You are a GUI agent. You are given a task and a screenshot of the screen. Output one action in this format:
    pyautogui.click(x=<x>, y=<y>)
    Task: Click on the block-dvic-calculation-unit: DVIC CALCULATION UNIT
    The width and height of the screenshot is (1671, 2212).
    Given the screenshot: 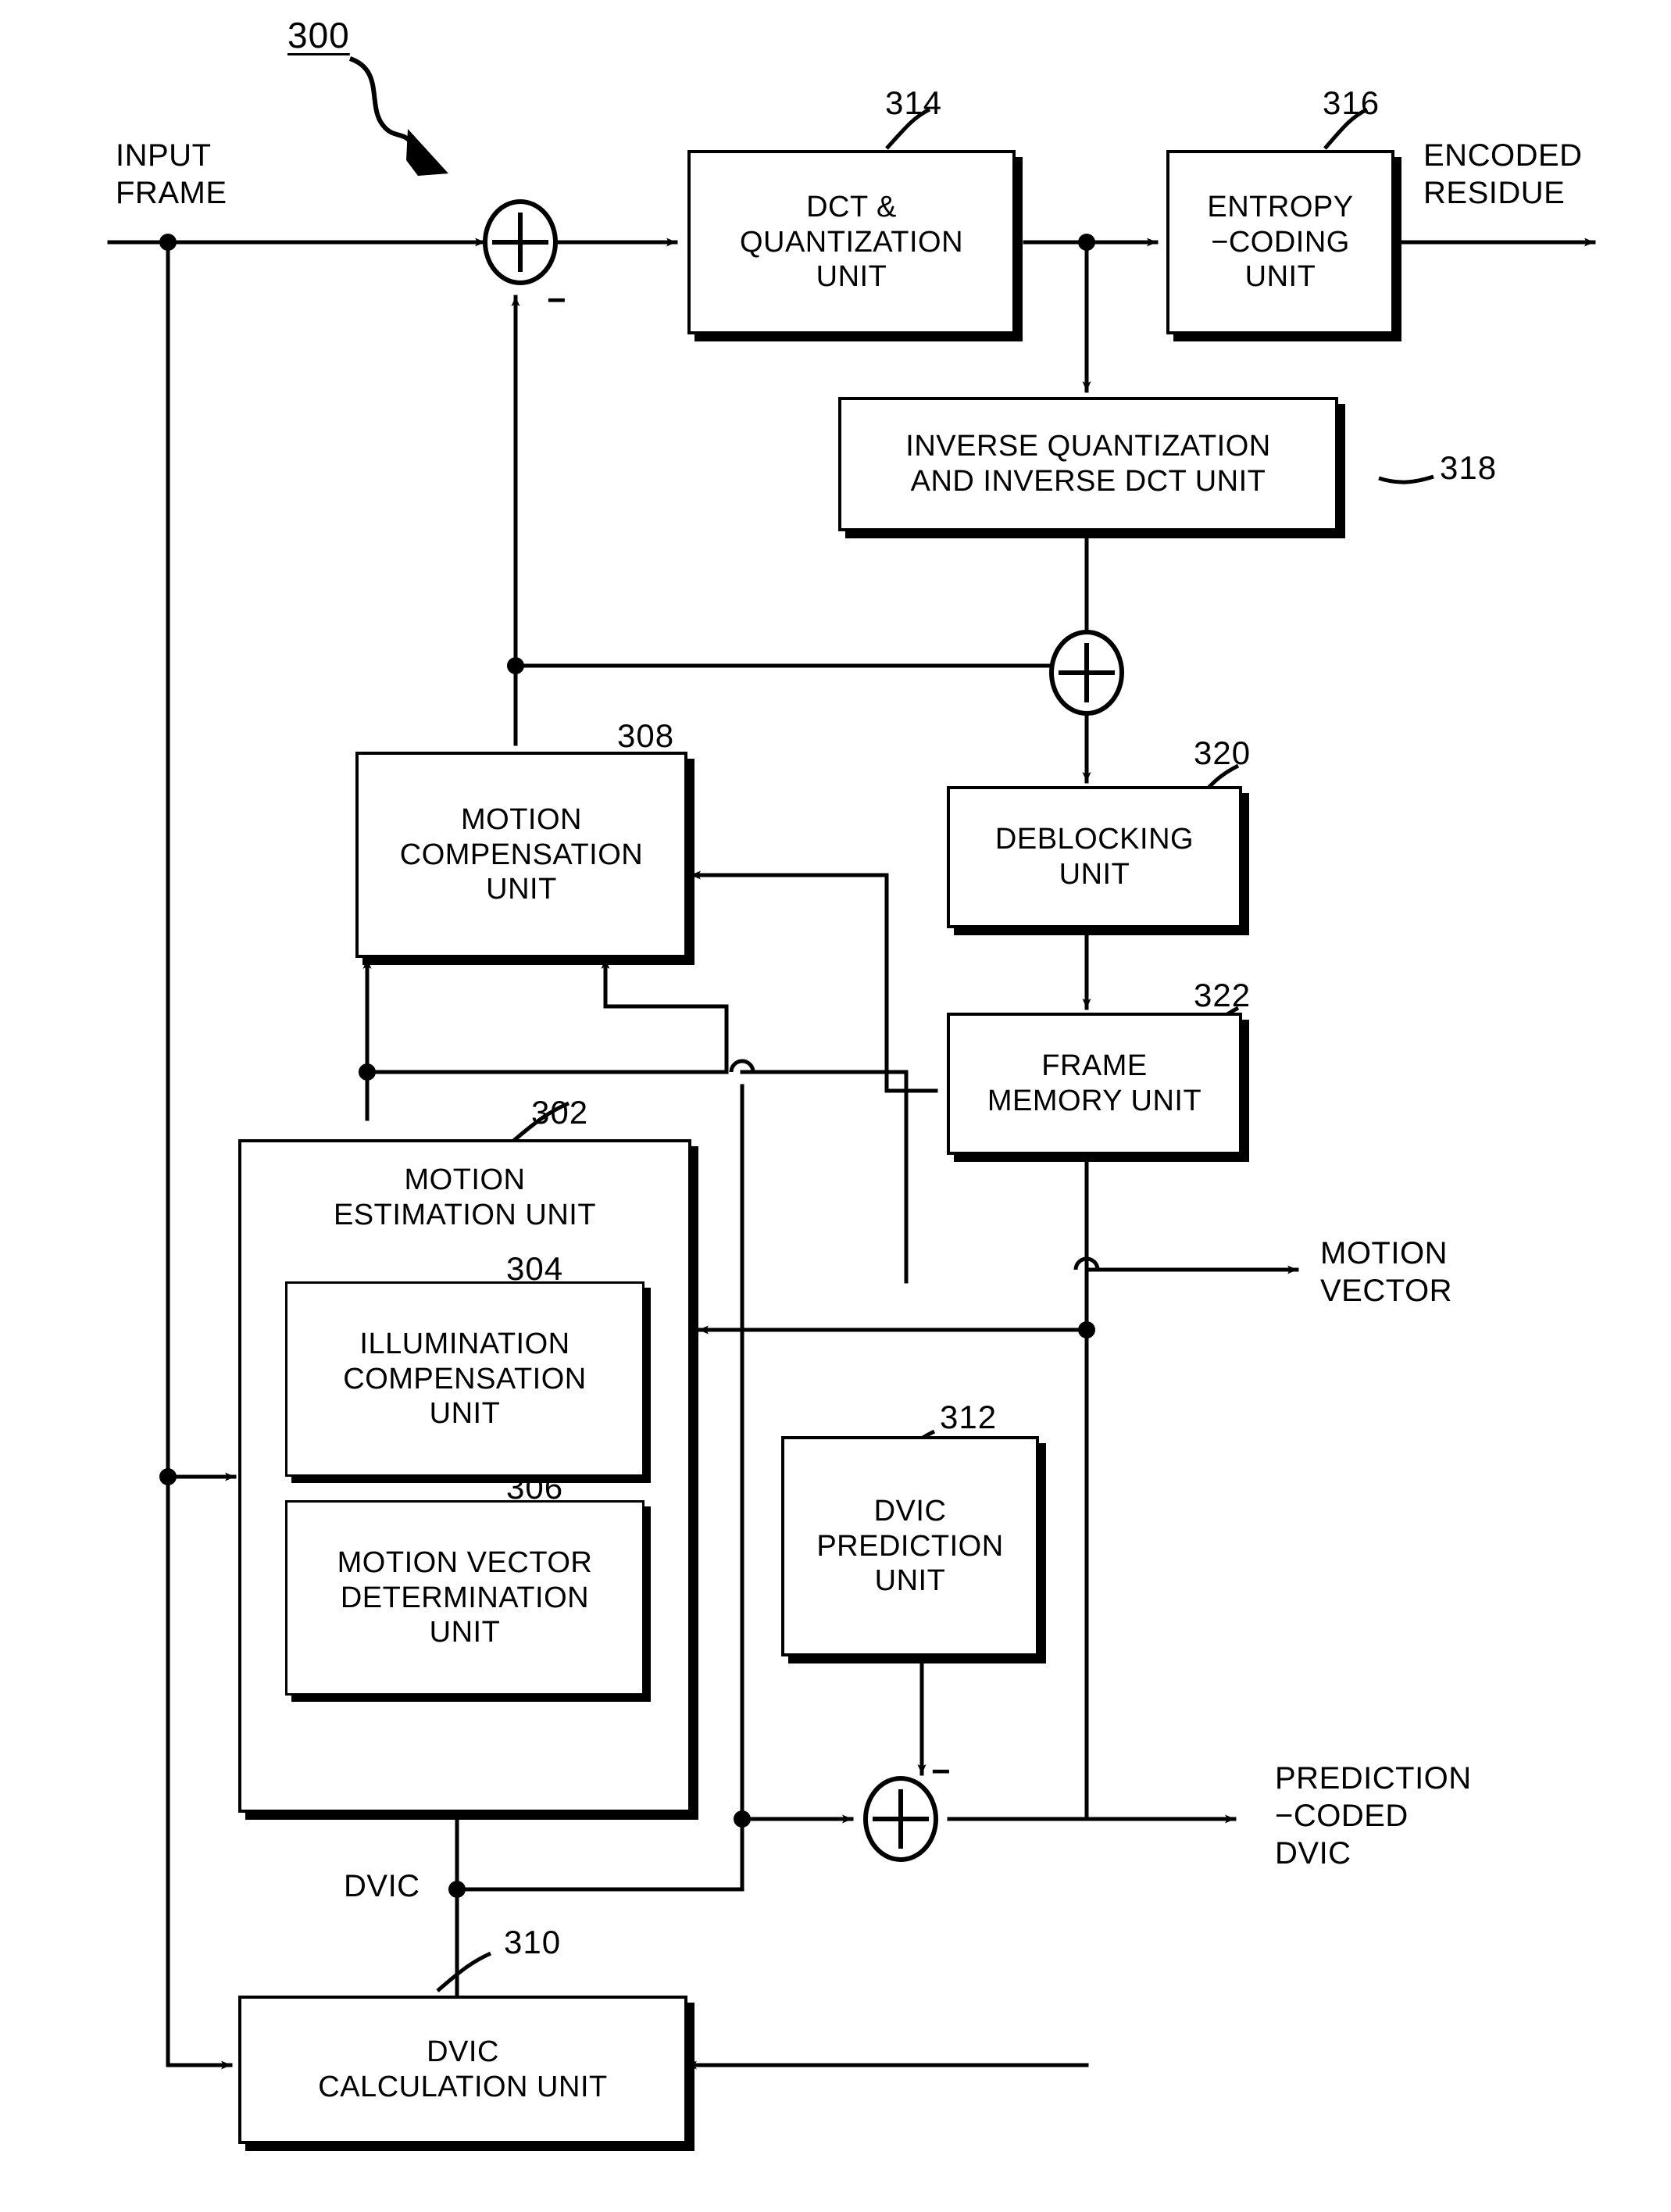 What is the action you would take?
    pyautogui.click(x=462, y=2070)
    